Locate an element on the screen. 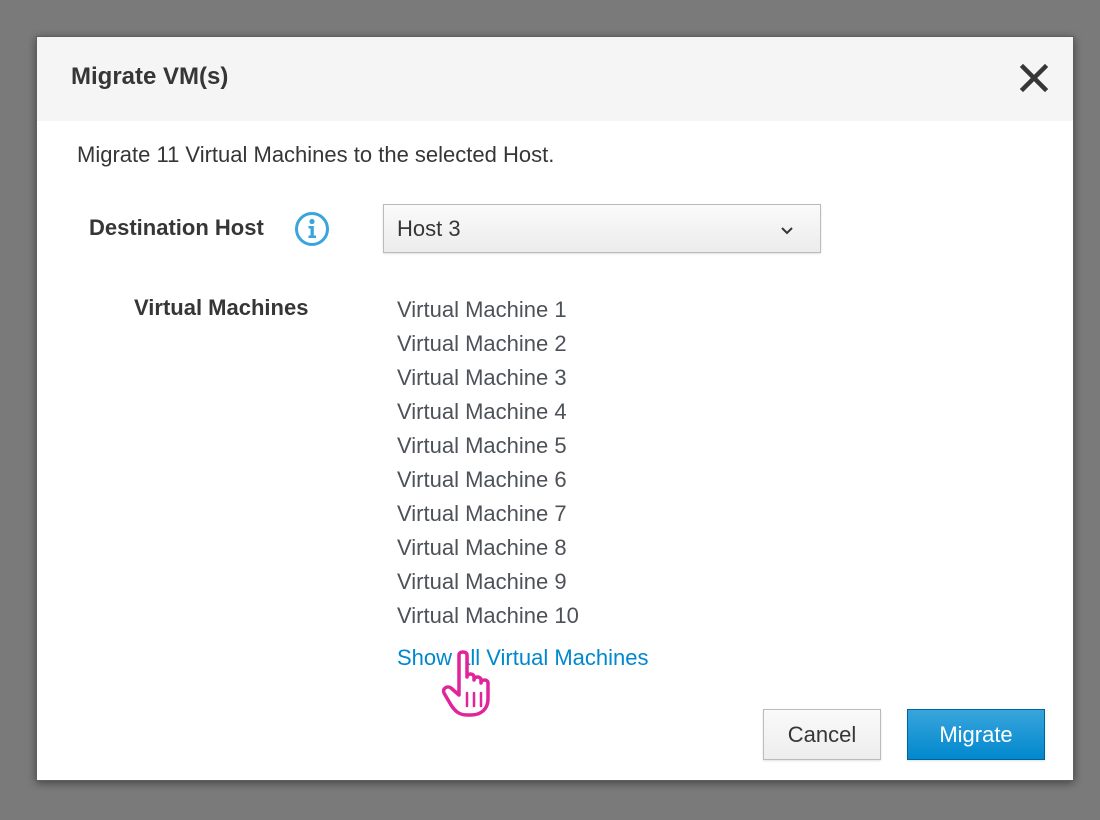  migrate-button: Migrate is located at coordinates (976, 734).